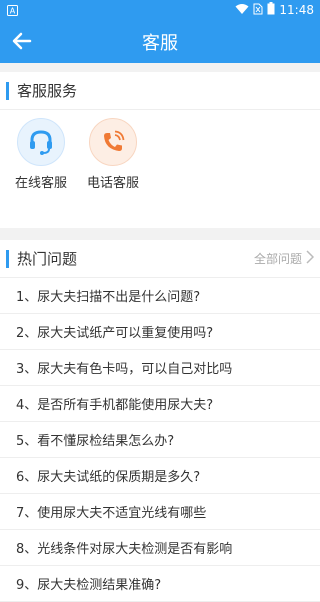  I want to click on service-header: 客服服务, so click(160, 91).